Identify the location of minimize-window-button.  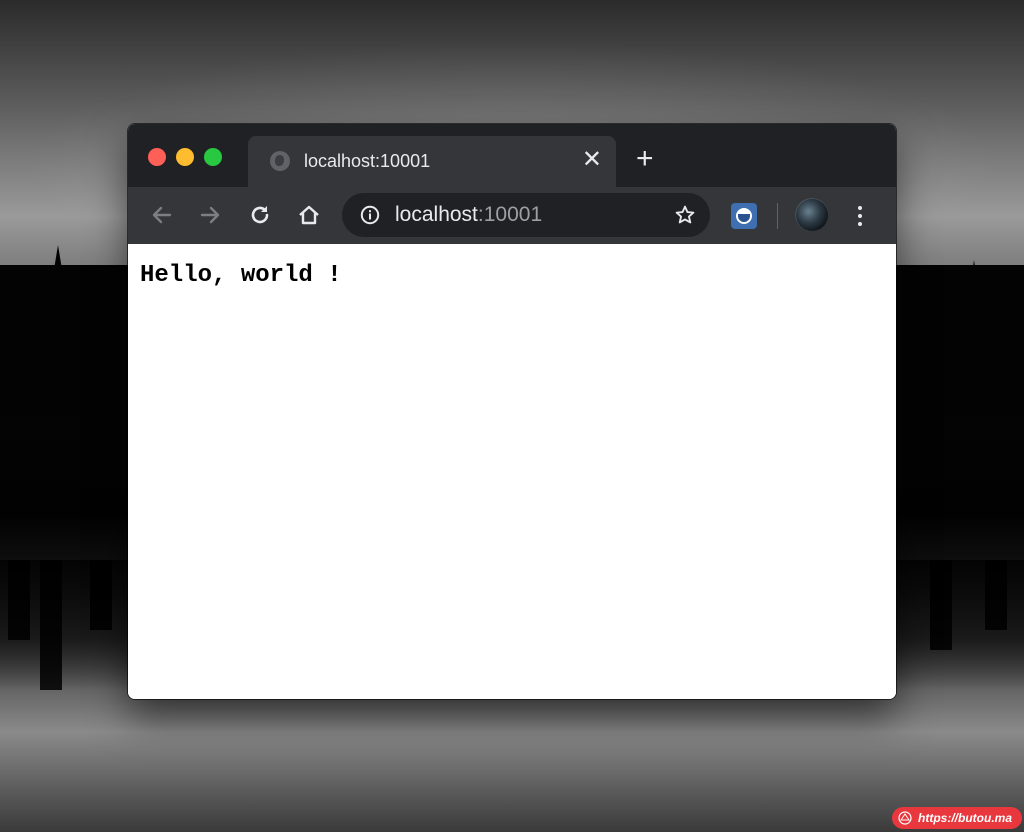
(185, 157).